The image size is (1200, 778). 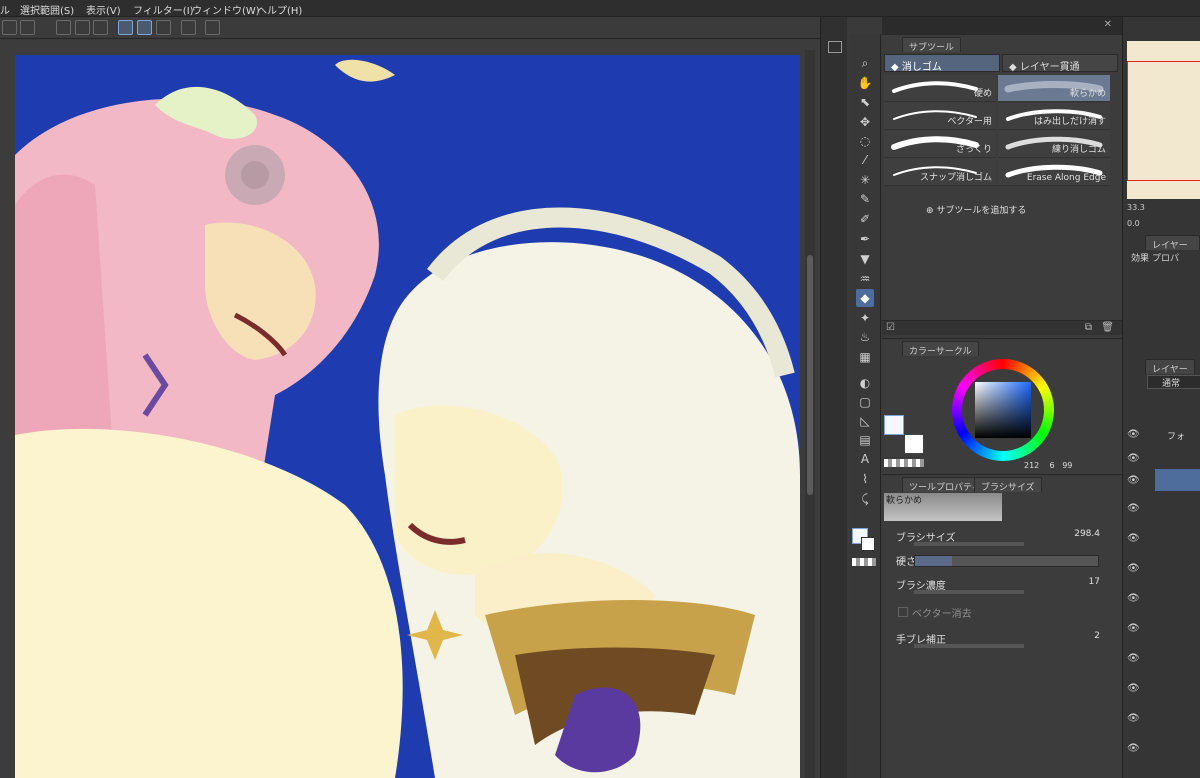 What do you see at coordinates (103, 9) in the screenshot?
I see `menu-item-view: 表示(V)` at bounding box center [103, 9].